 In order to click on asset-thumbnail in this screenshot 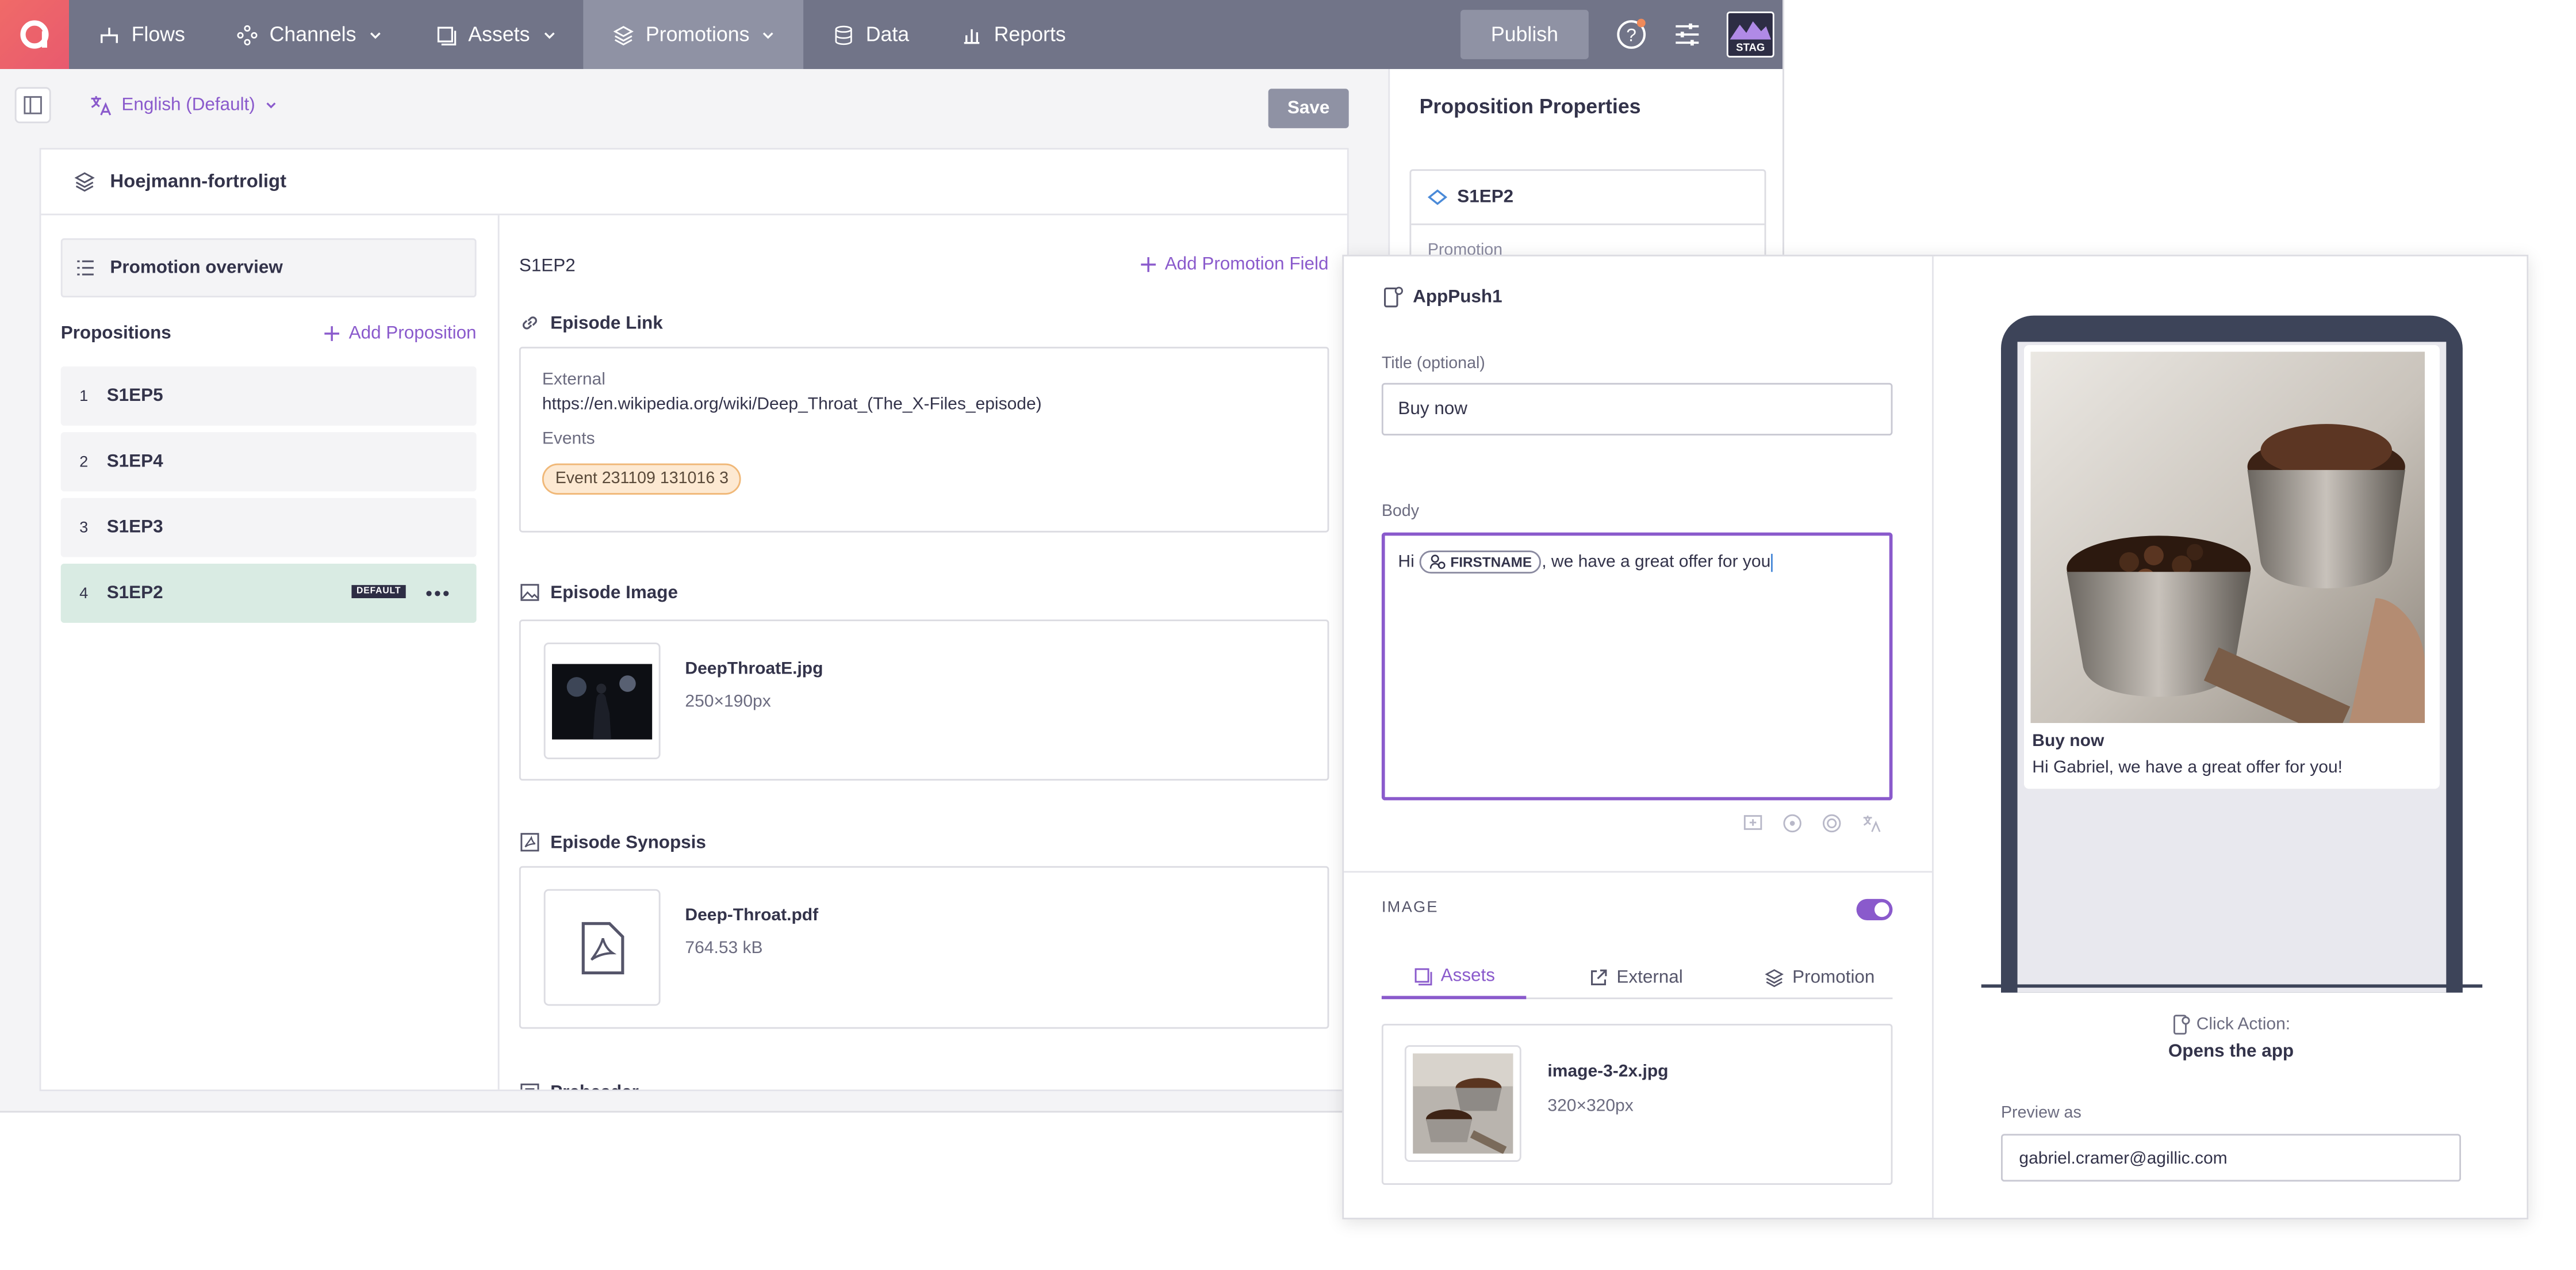, I will do `click(1462, 1103)`.